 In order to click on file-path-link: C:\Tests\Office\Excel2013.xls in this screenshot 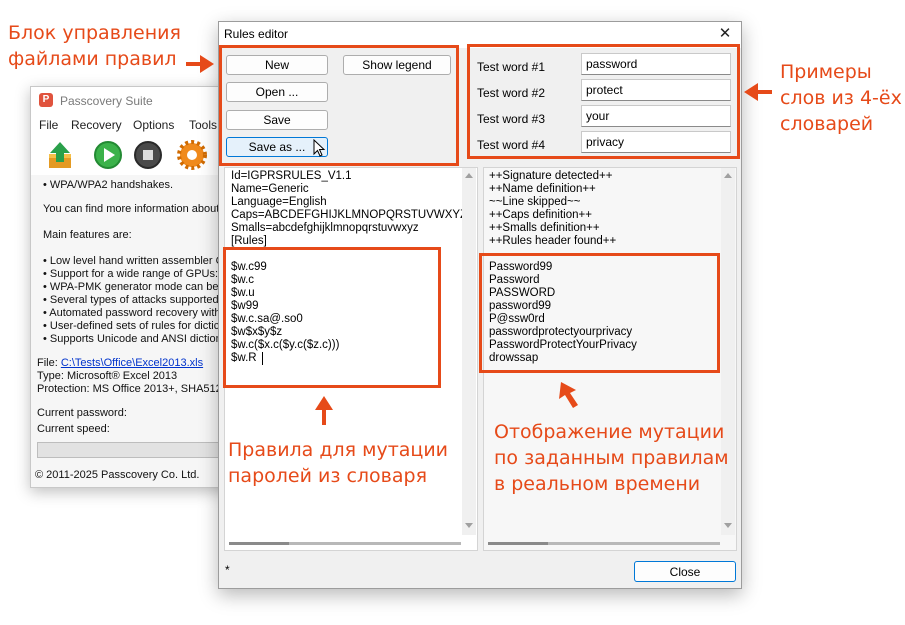, I will do `click(132, 363)`.